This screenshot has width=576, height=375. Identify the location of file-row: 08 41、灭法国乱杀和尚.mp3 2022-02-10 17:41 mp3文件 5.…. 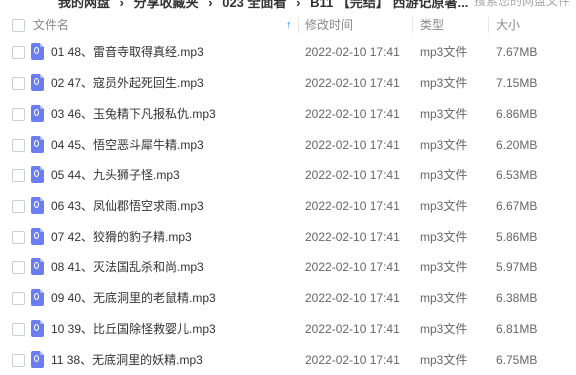
(288, 267).